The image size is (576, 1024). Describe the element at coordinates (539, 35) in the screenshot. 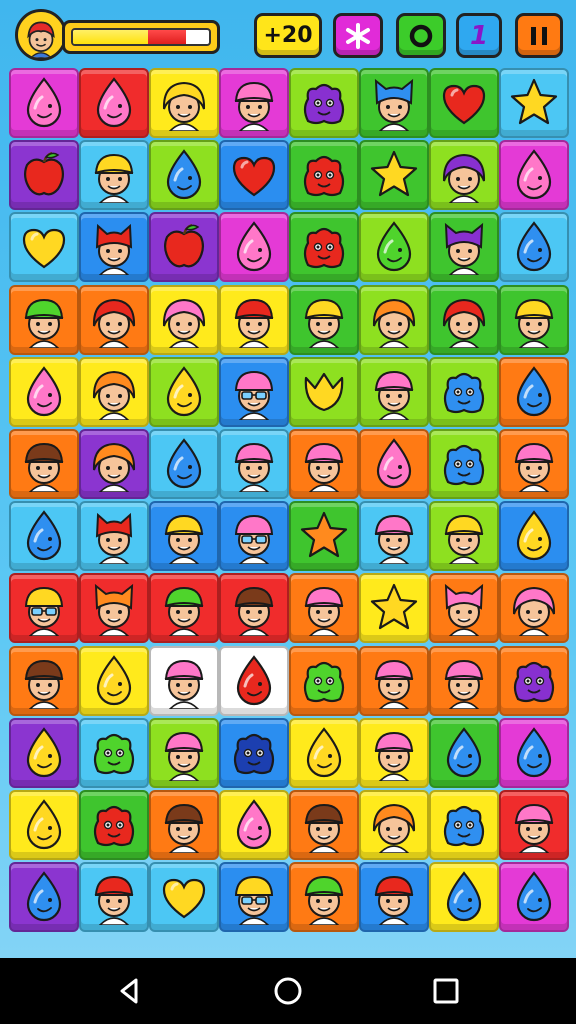

I see `pause-button` at that location.